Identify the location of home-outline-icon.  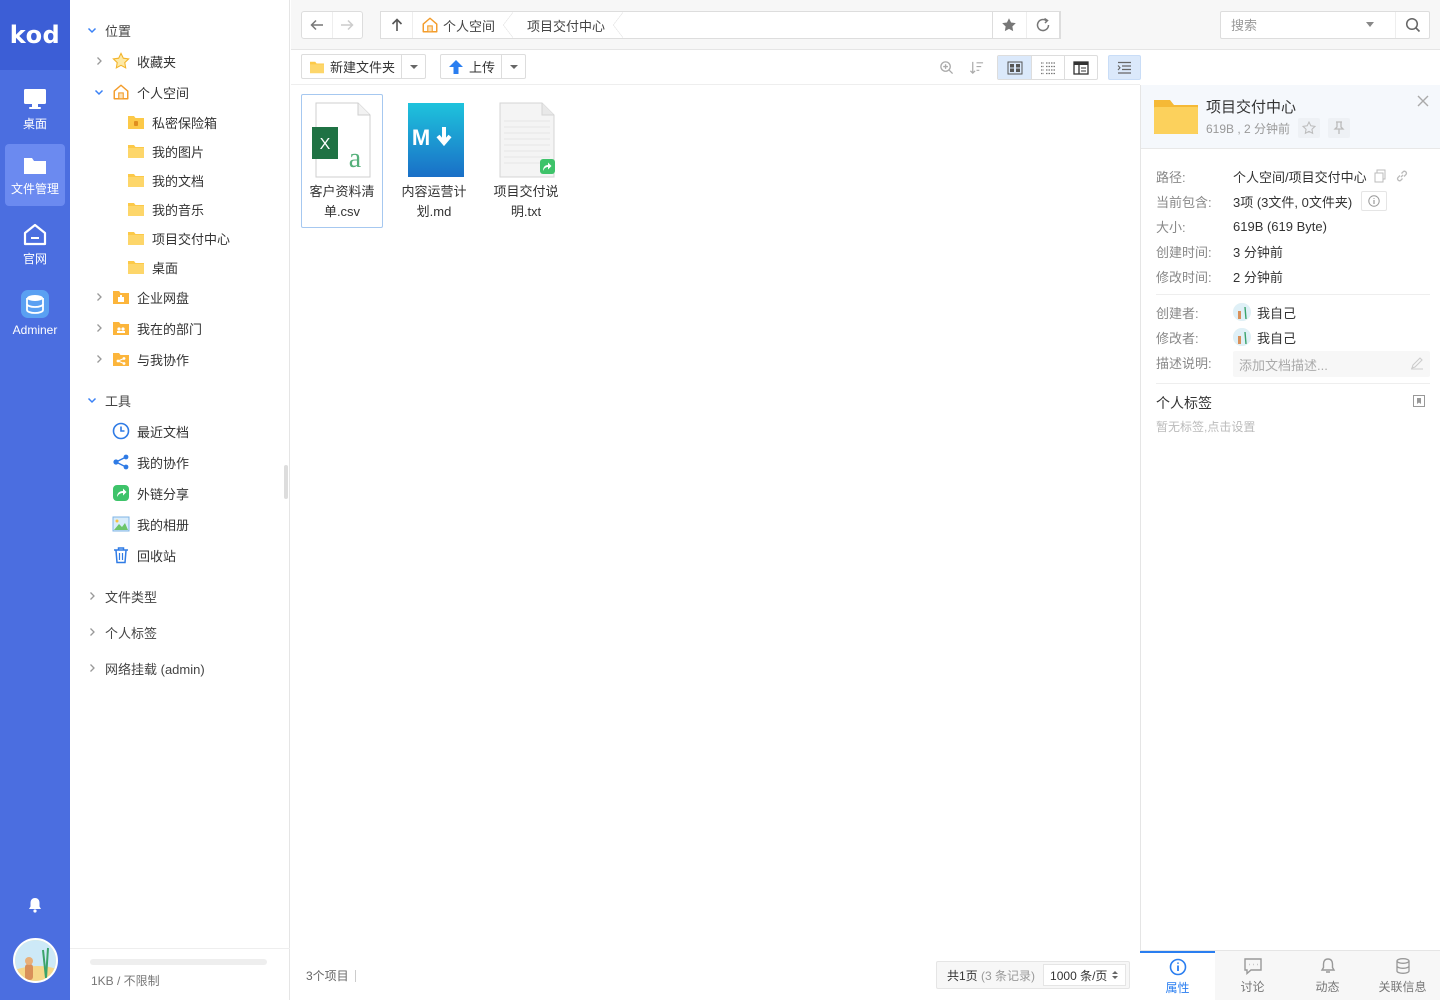
(430, 25).